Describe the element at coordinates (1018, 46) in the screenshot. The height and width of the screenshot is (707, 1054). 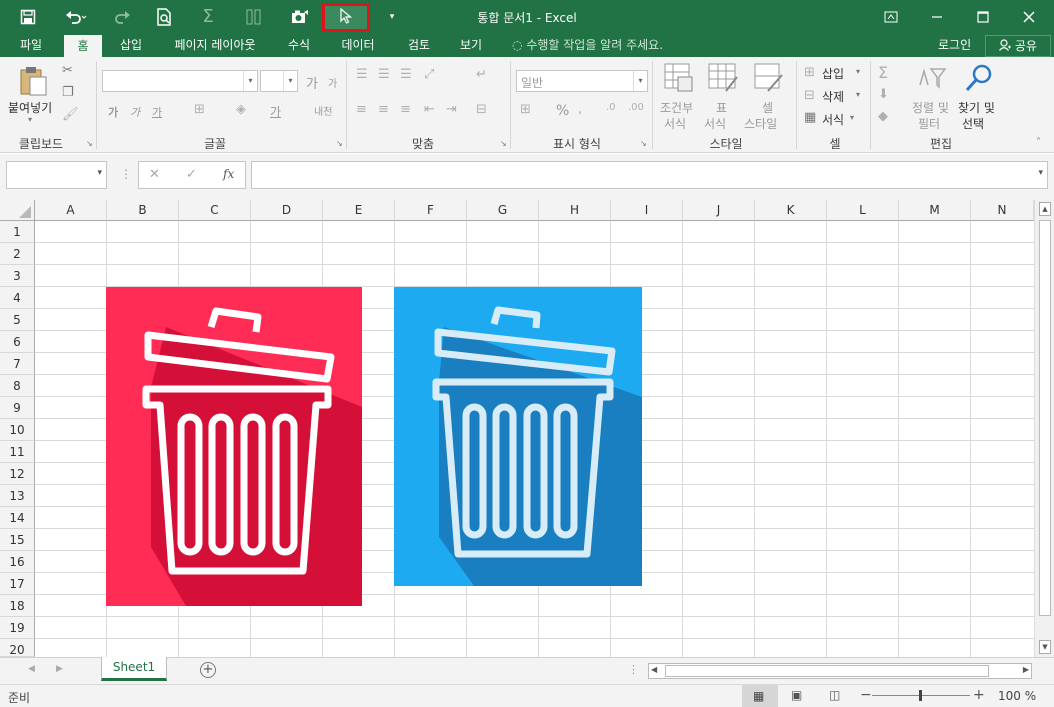
I see `share-button: 공유` at that location.